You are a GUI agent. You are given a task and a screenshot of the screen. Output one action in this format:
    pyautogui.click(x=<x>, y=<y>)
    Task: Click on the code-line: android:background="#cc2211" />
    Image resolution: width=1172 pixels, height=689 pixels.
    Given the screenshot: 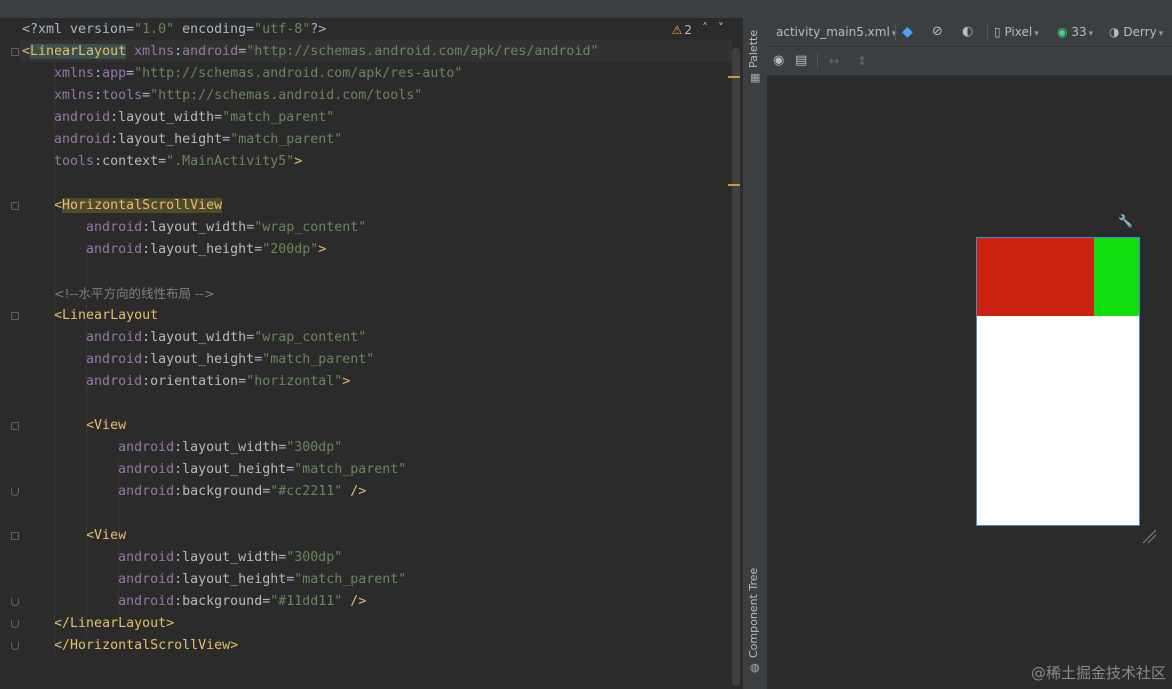 What is the action you would take?
    pyautogui.click(x=194, y=492)
    